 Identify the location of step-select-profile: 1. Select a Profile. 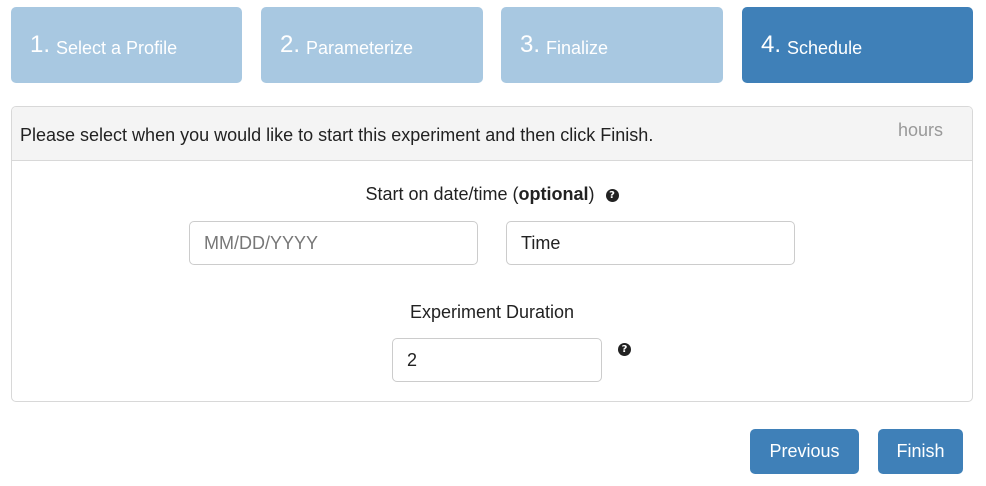
(126, 45).